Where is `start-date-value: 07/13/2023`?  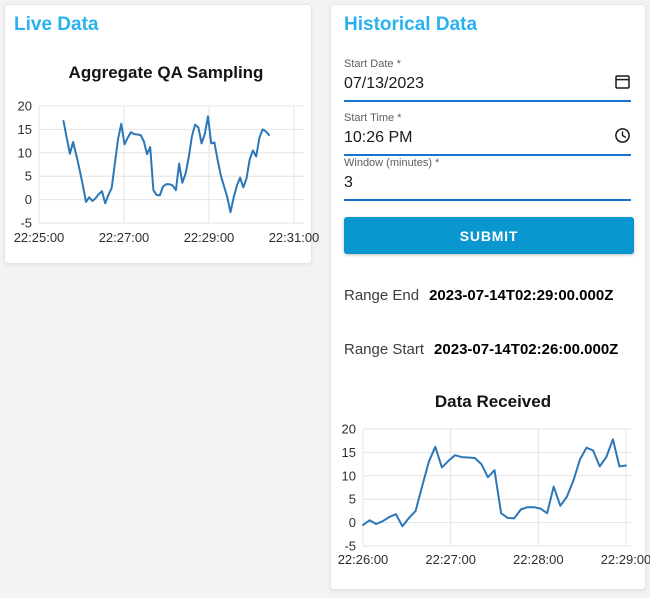 start-date-value: 07/13/2023 is located at coordinates (384, 84).